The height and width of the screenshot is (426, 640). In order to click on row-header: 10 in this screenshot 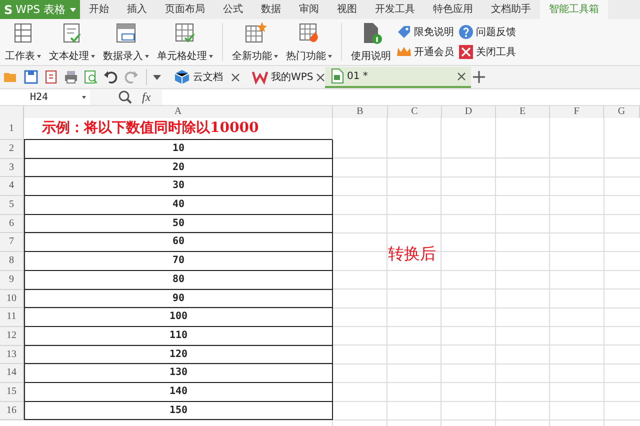, I will do `click(12, 299)`.